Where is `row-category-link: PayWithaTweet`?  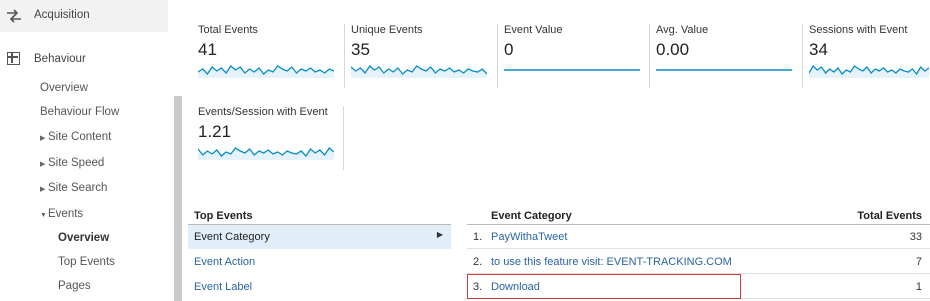 row-category-link: PayWithaTweet is located at coordinates (529, 237).